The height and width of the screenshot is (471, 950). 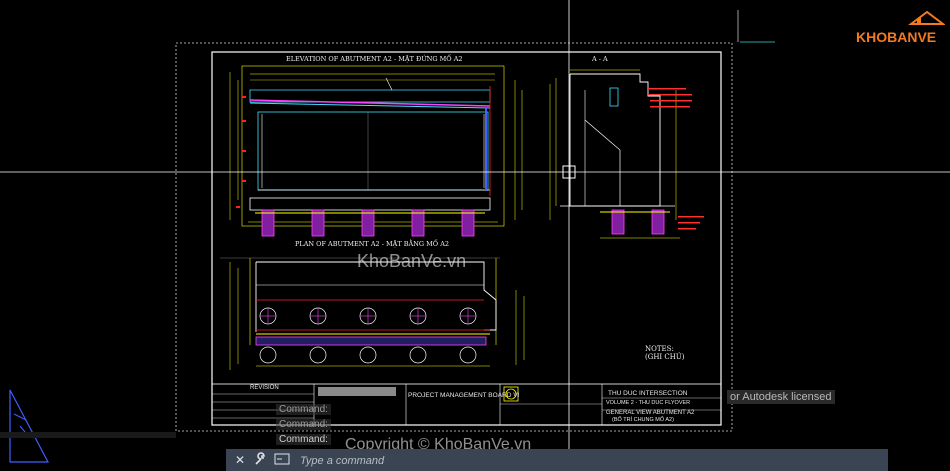 I want to click on logo-text: KHOBANVE, so click(x=896, y=37).